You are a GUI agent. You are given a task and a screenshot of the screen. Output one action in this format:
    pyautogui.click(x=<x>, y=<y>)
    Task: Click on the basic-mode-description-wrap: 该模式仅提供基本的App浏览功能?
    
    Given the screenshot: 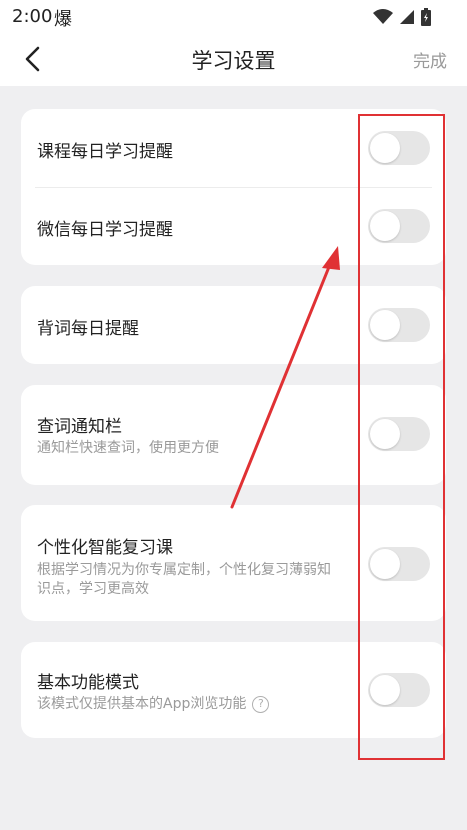 What is the action you would take?
    pyautogui.click(x=187, y=704)
    